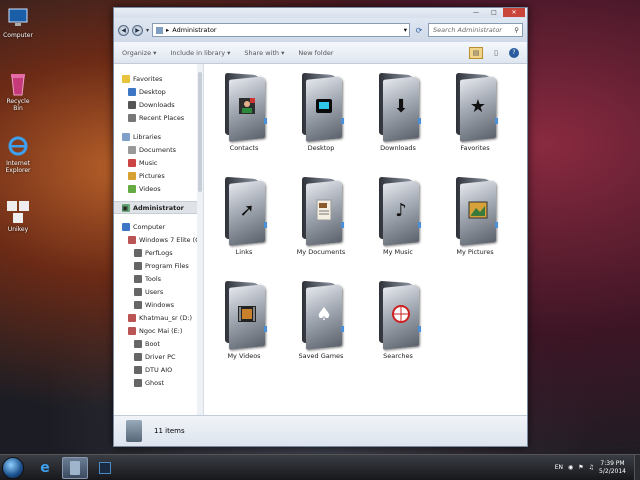 The width and height of the screenshot is (640, 480). Describe the element at coordinates (580, 467) in the screenshot. I see `action-center-icon: ⚑` at that location.